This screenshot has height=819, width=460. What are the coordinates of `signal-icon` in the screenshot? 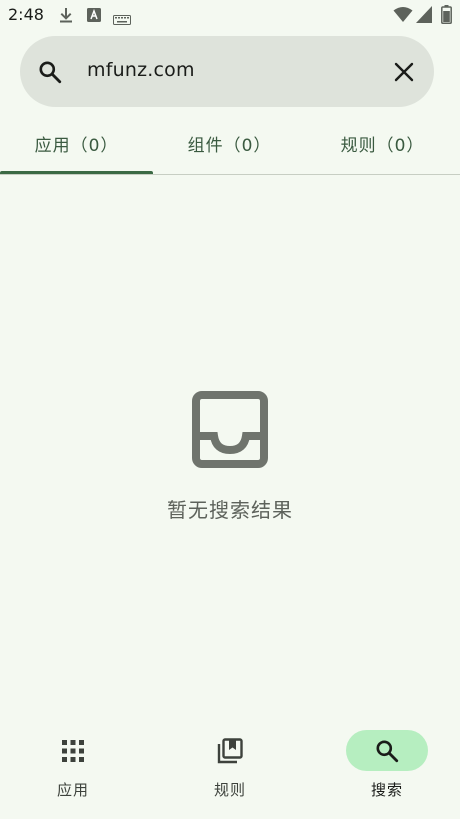 It's located at (424, 16).